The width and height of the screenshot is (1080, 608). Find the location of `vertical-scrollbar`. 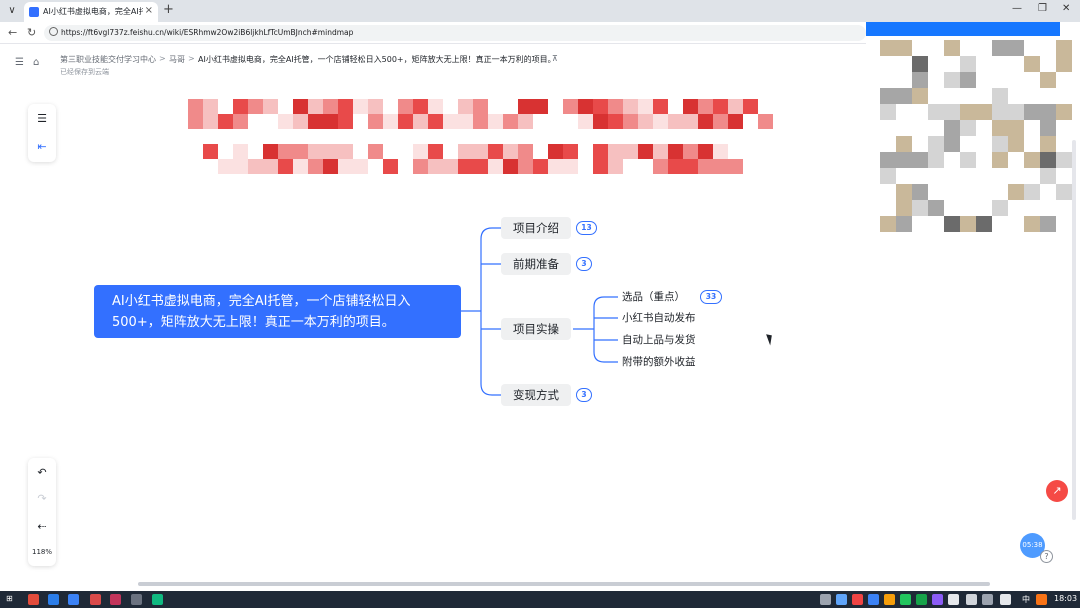

vertical-scrollbar is located at coordinates (1074, 330).